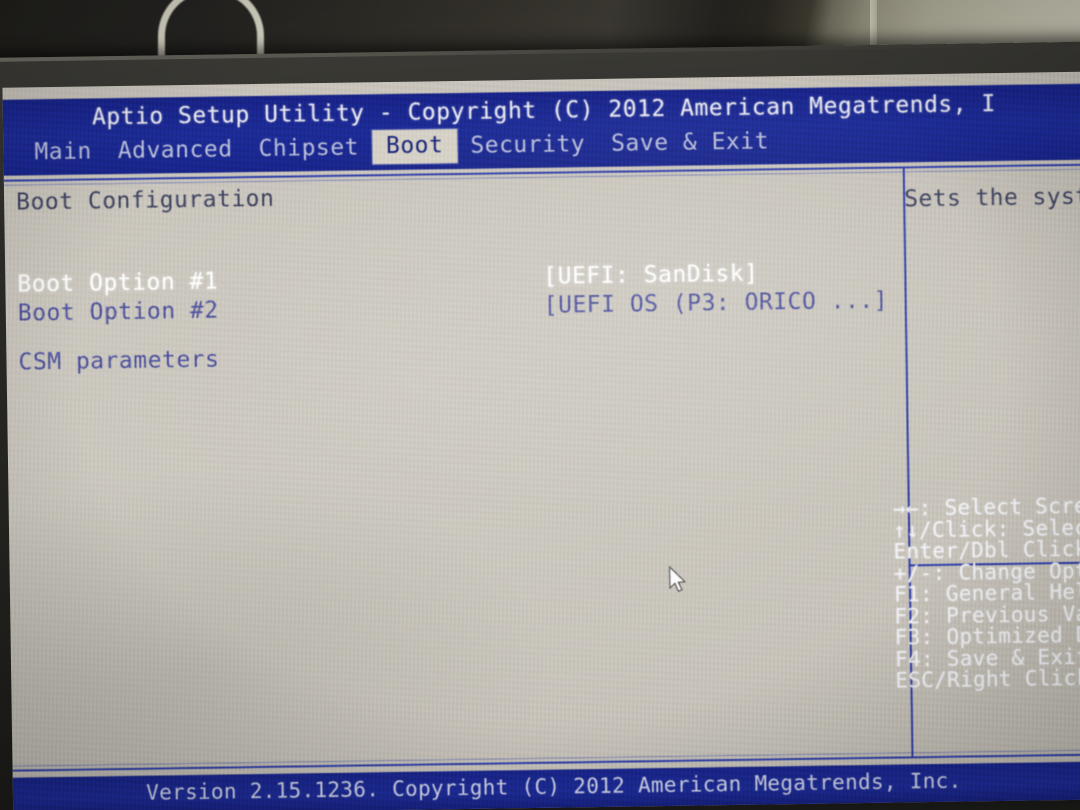 The width and height of the screenshot is (1080, 810). Describe the element at coordinates (690, 143) in the screenshot. I see `tab-save-exit: Save & Exit` at that location.